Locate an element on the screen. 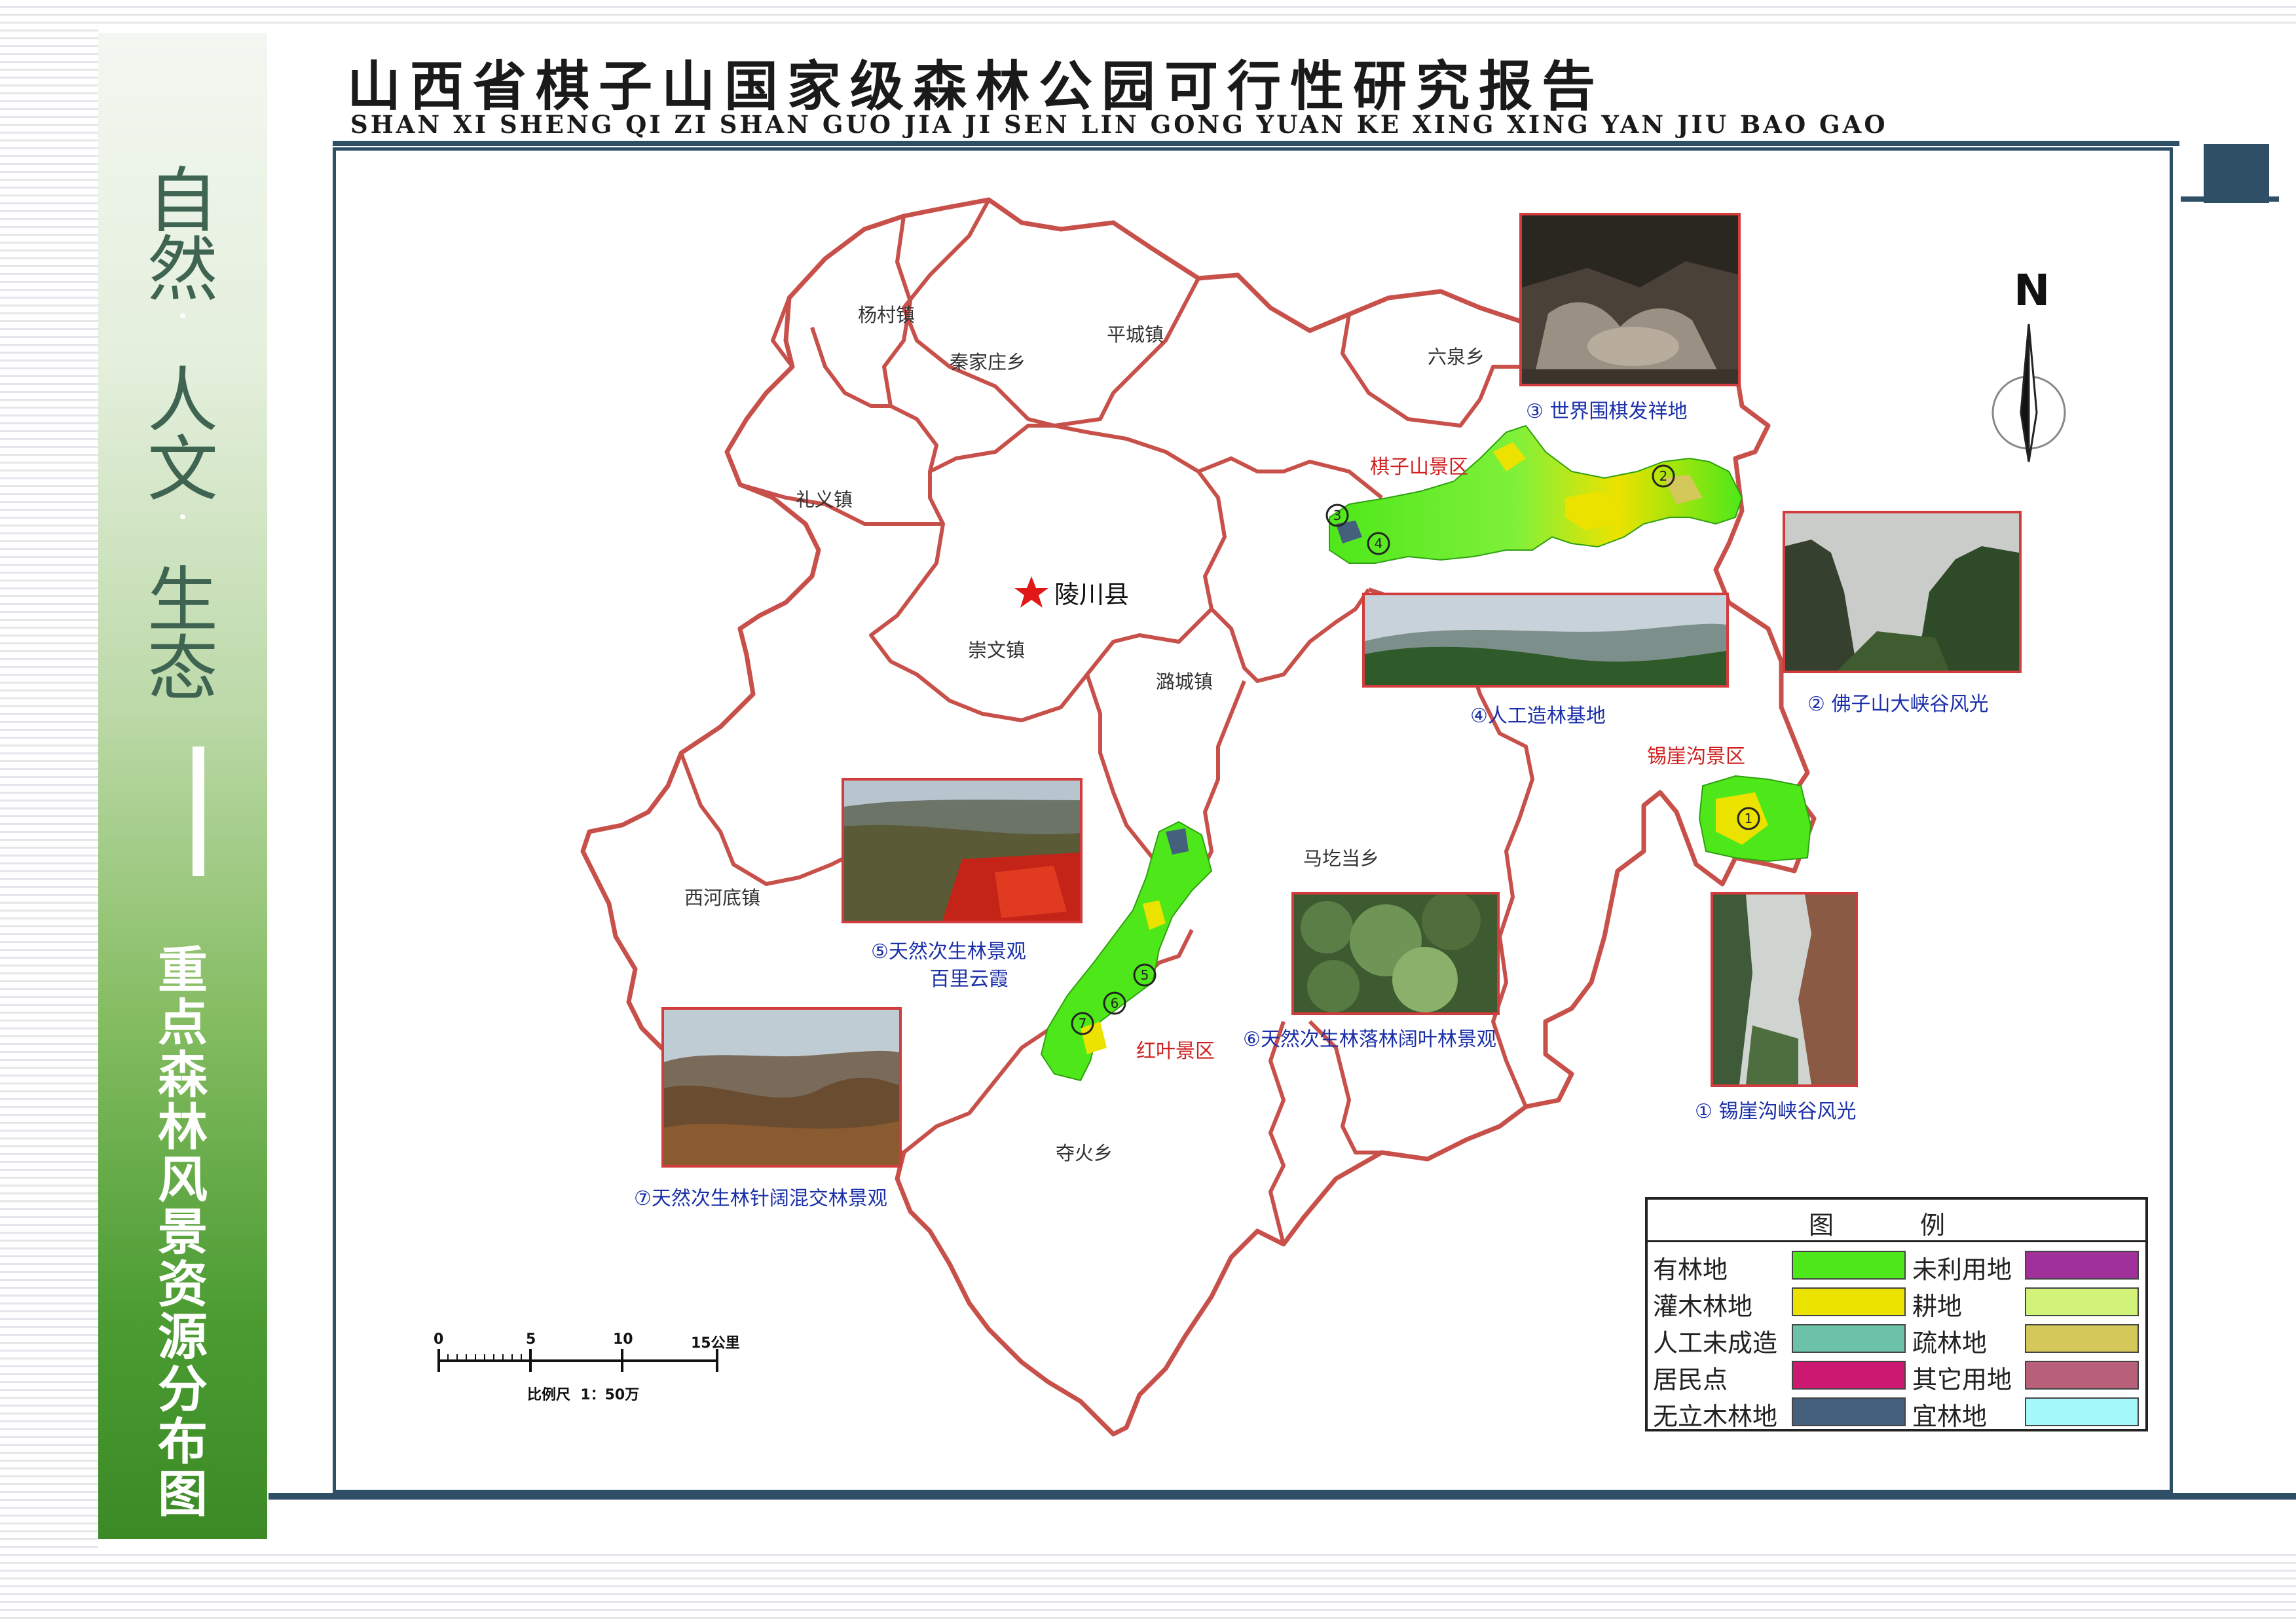  legend-title: 图 例 is located at coordinates (1896, 1225).